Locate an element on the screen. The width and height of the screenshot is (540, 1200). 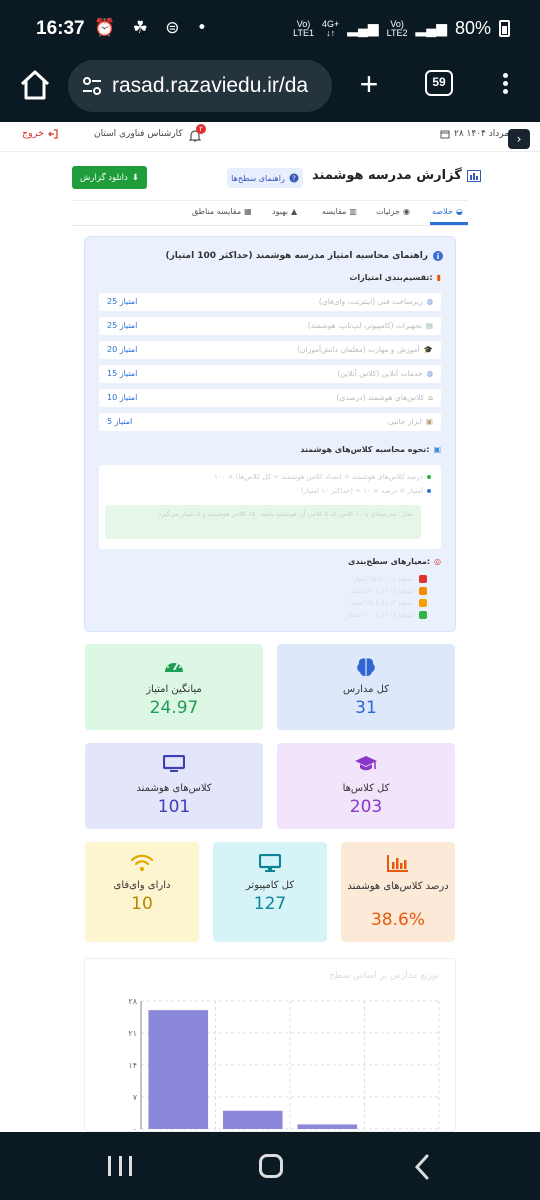
stat-label: کل مدارس is located at coordinates (366, 689).